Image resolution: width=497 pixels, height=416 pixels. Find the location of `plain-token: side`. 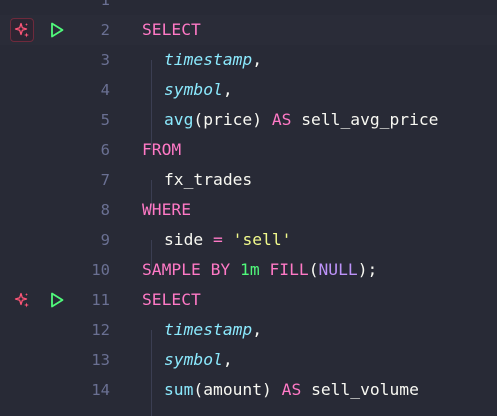

plain-token: side is located at coordinates (189, 239).